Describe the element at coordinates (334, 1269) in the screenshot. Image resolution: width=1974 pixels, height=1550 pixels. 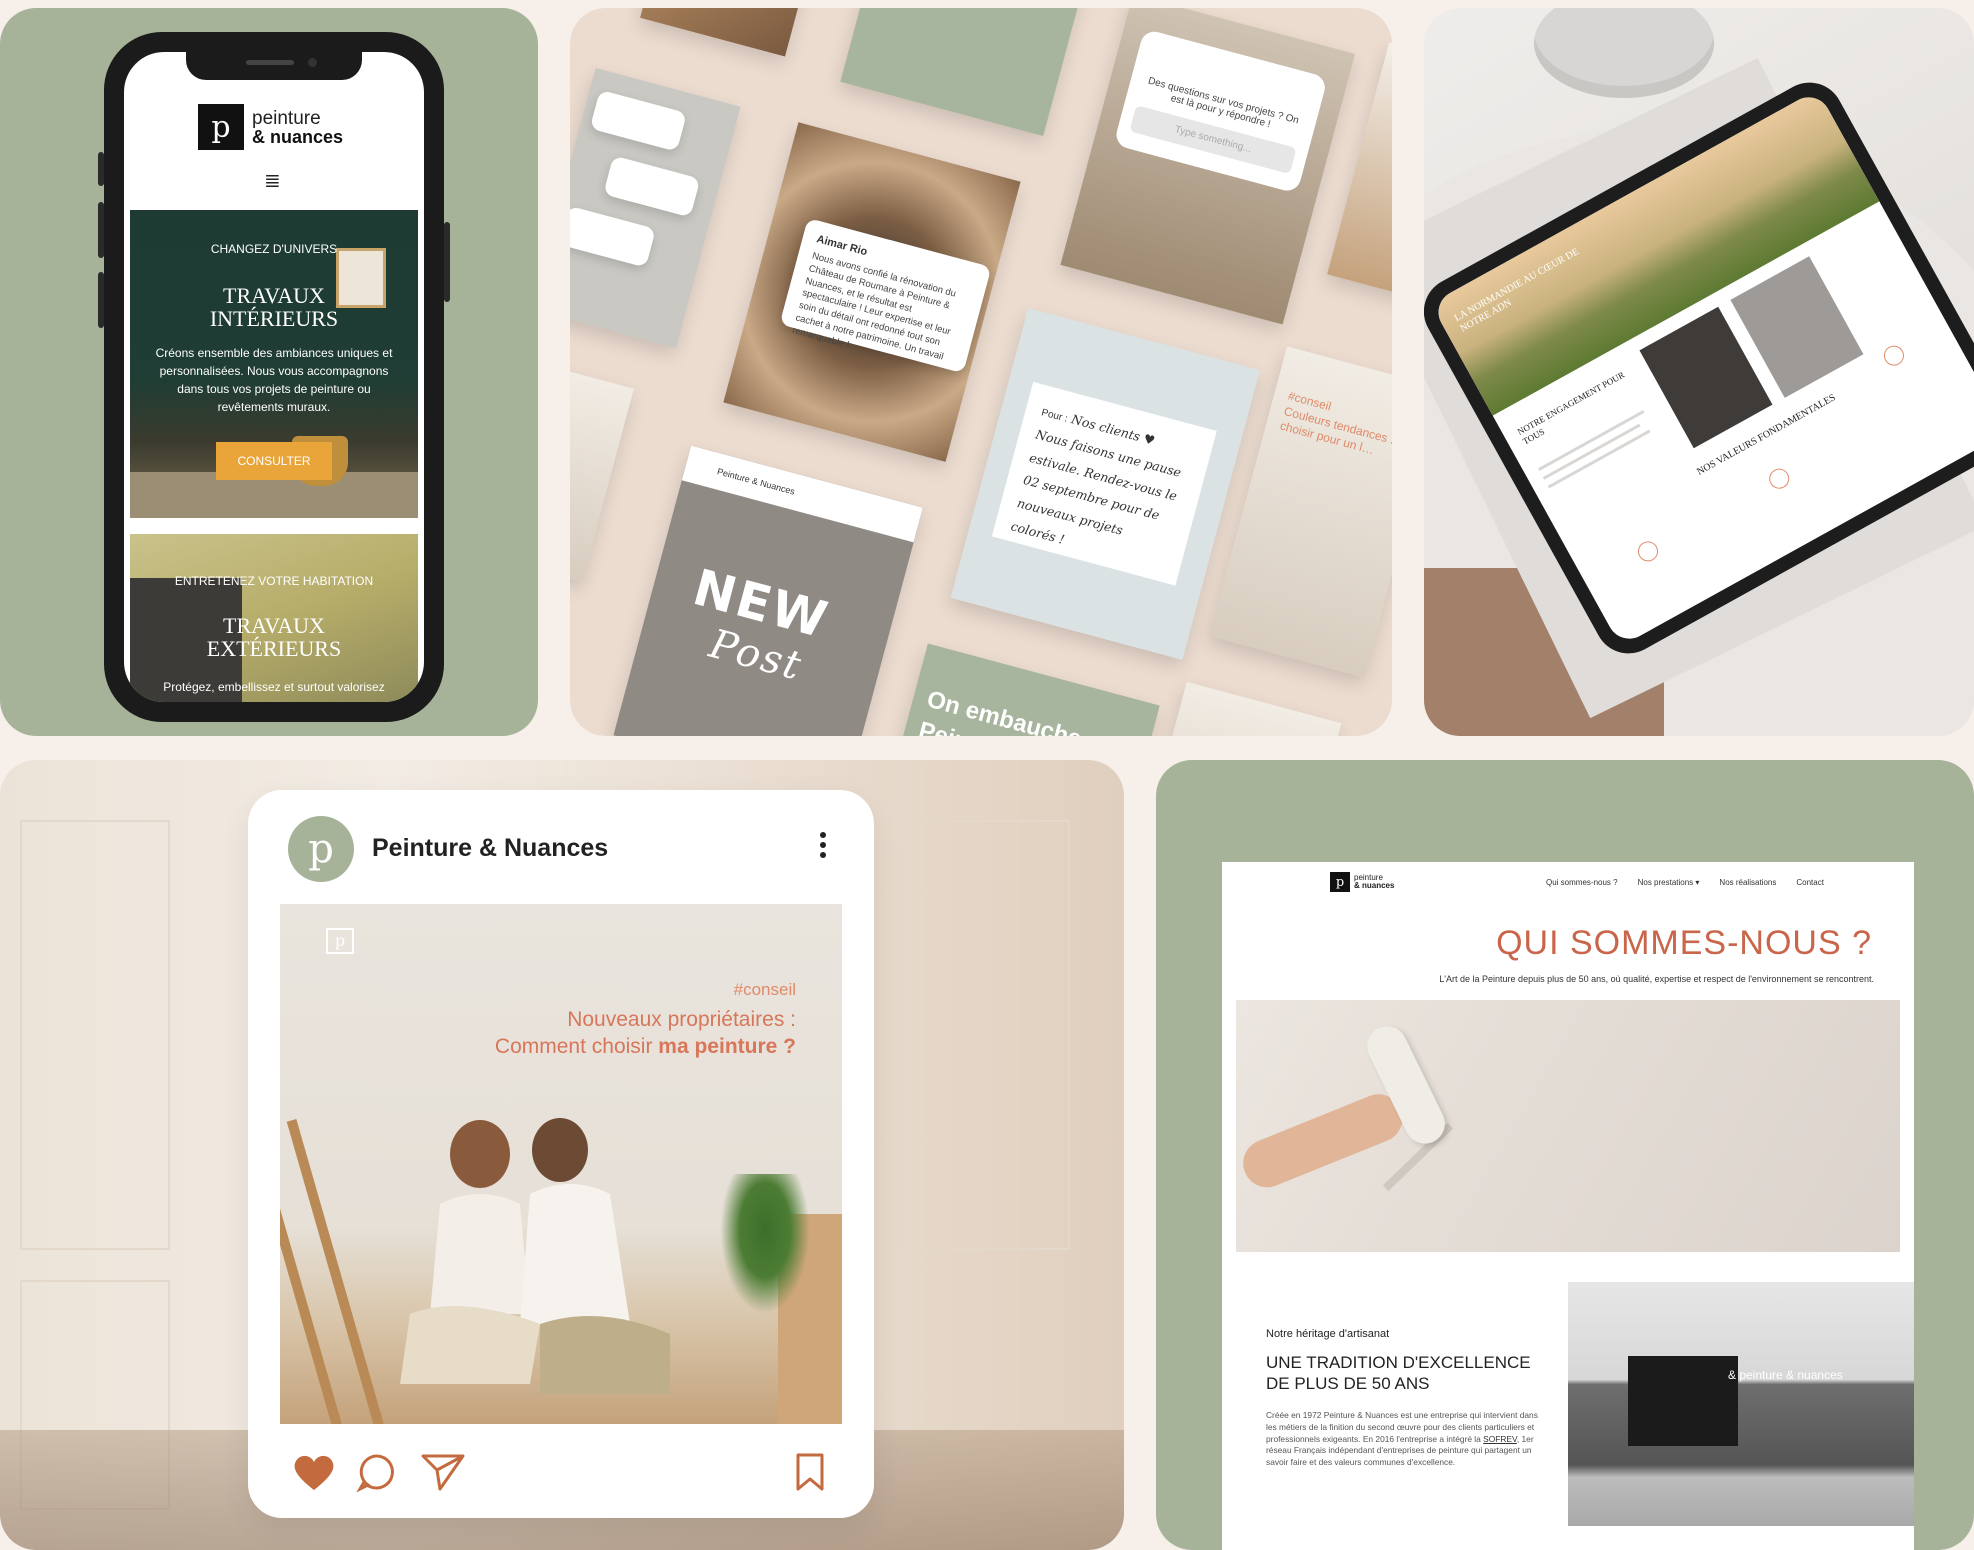
I see `ladder-image` at that location.